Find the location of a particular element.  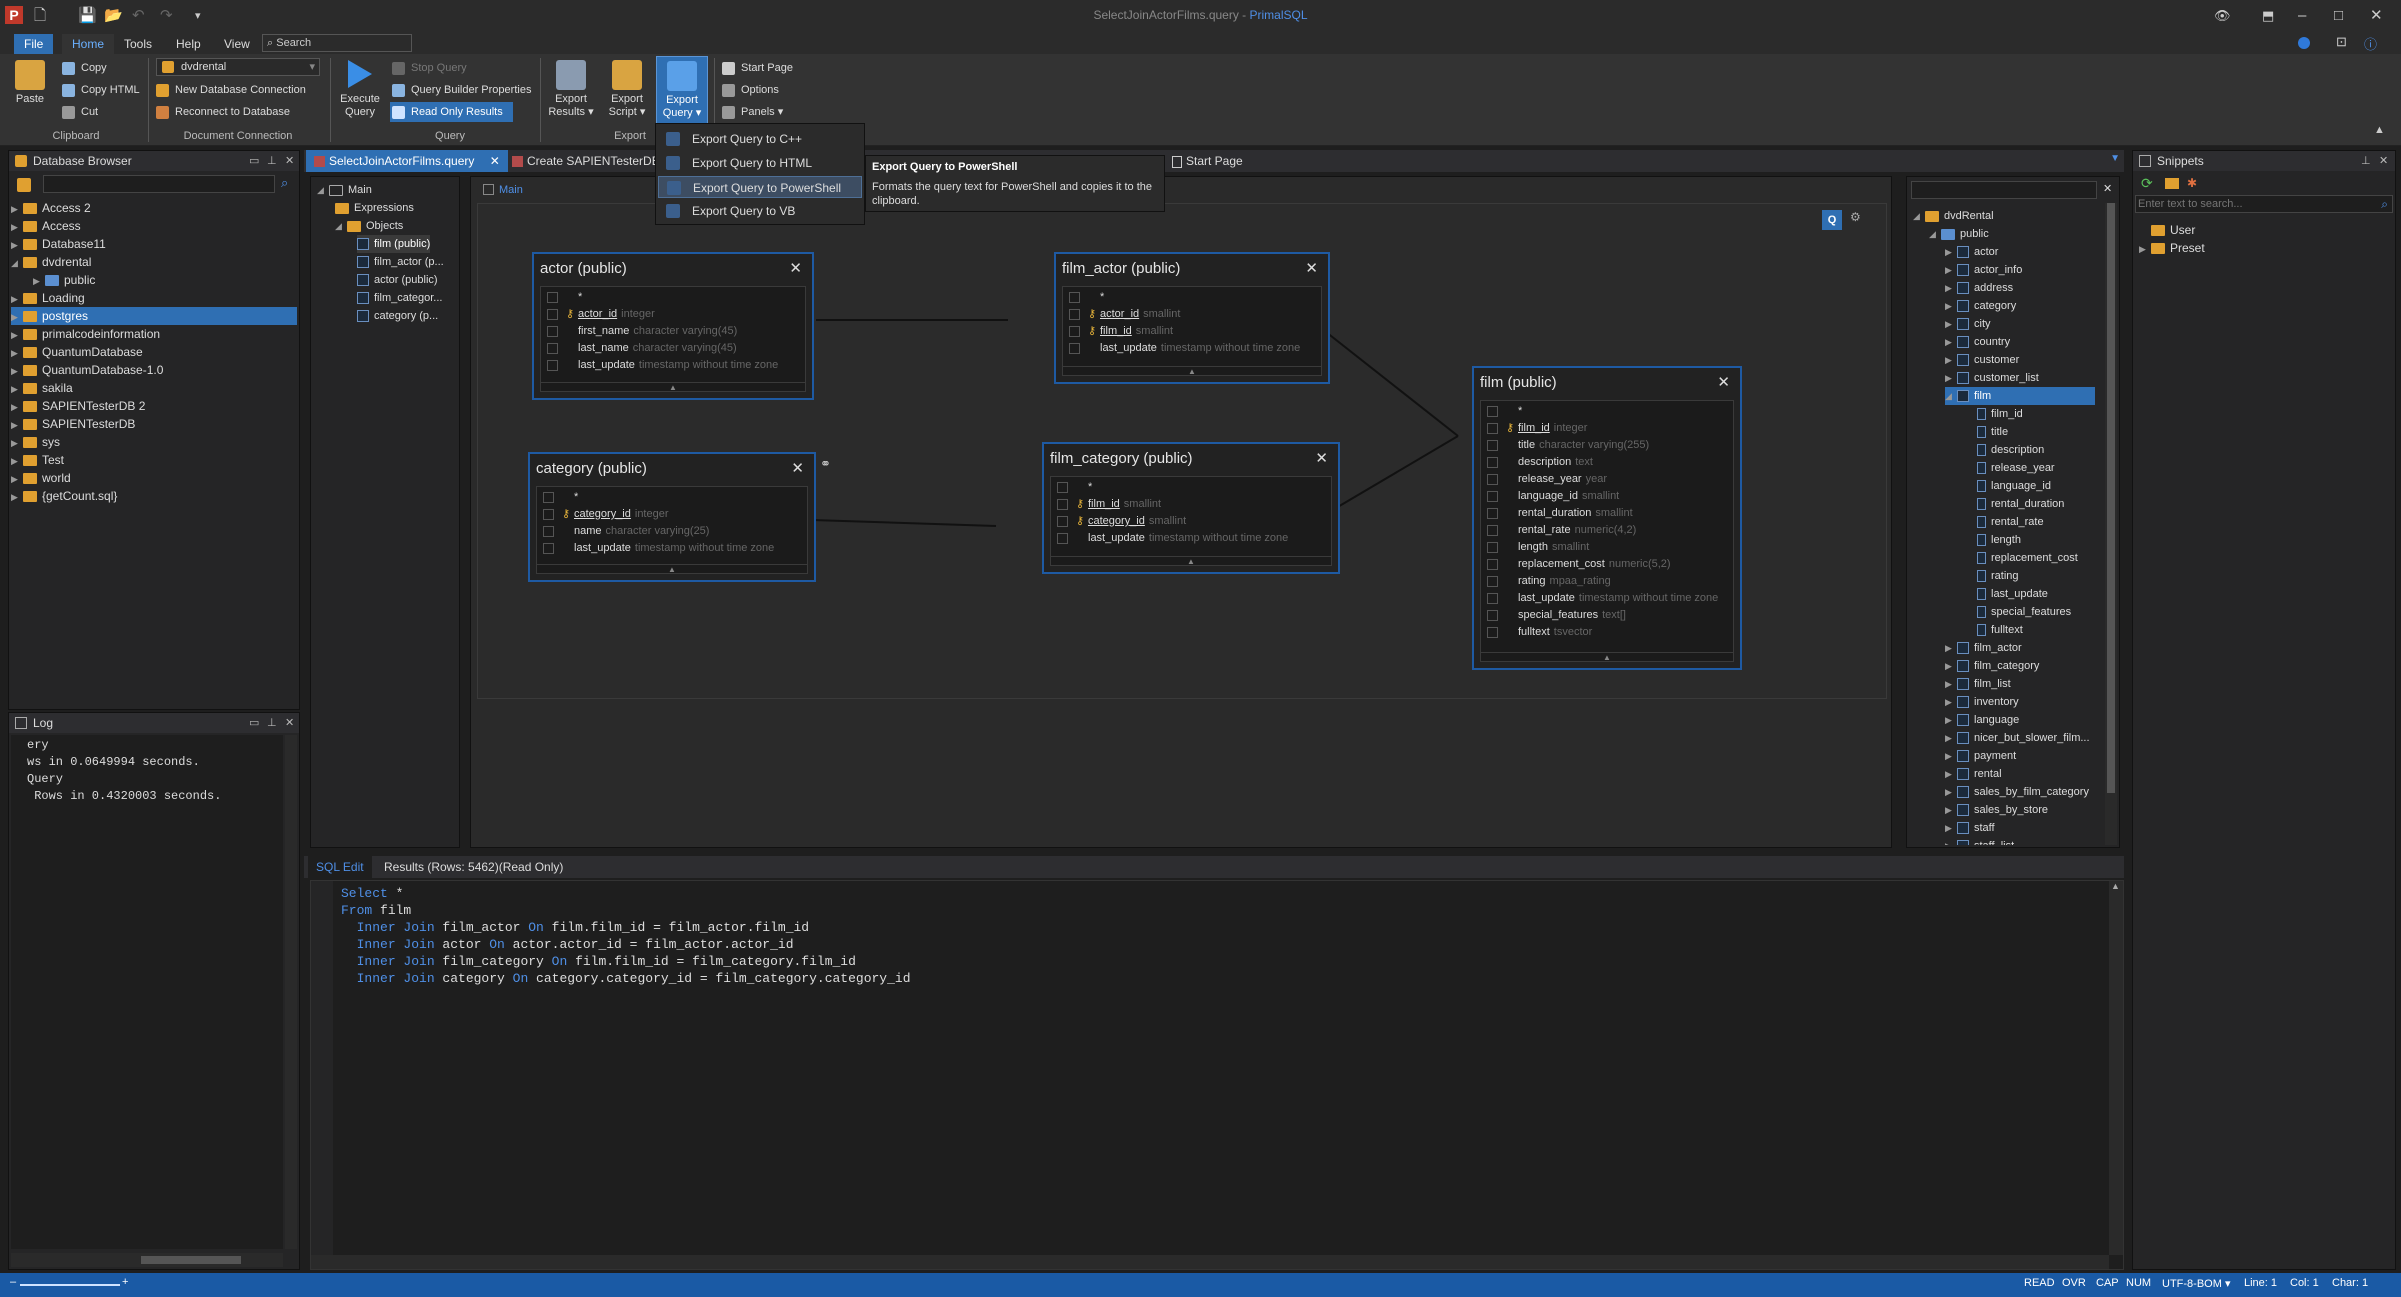

schema-filter-input is located at coordinates (2004, 190).